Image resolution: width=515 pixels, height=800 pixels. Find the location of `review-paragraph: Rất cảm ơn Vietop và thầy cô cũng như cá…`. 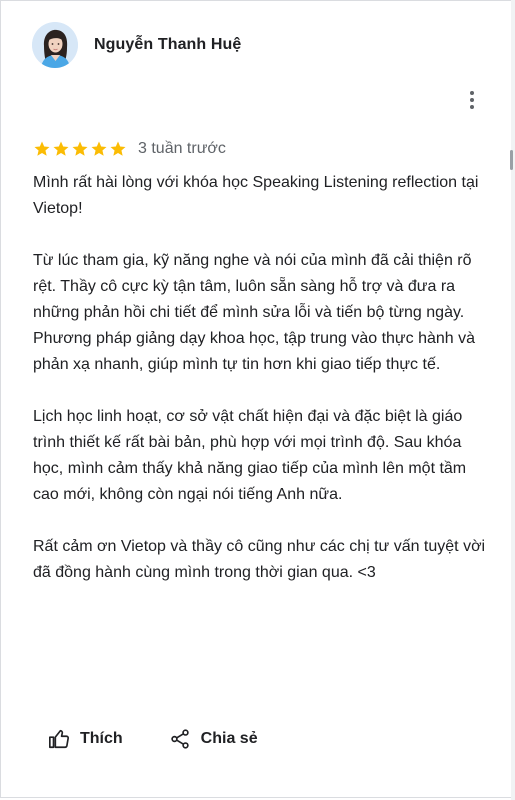

review-paragraph: Rất cảm ơn Vietop và thầy cô cũng như cá… is located at coordinates (259, 559).